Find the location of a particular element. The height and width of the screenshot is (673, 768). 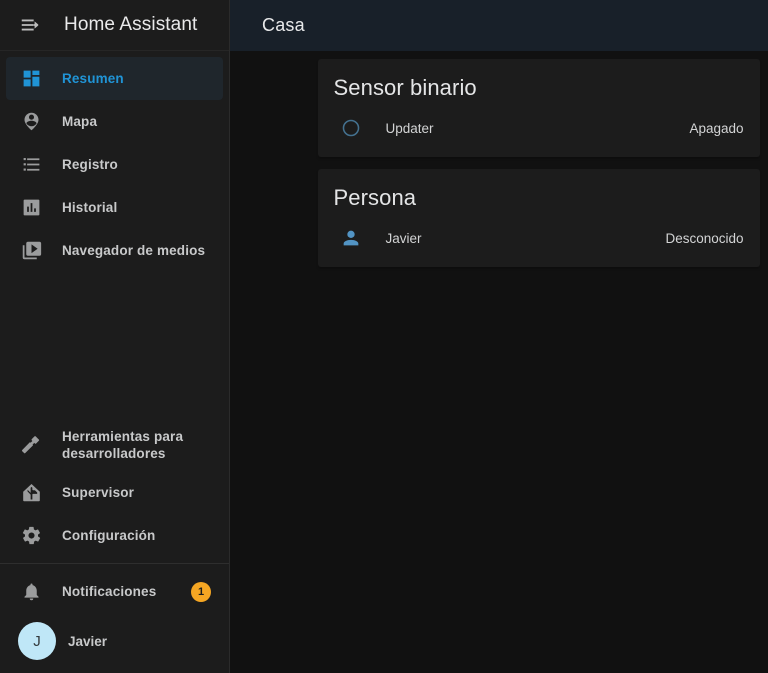

sidebar-item-label: Configuración is located at coordinates (109, 535).